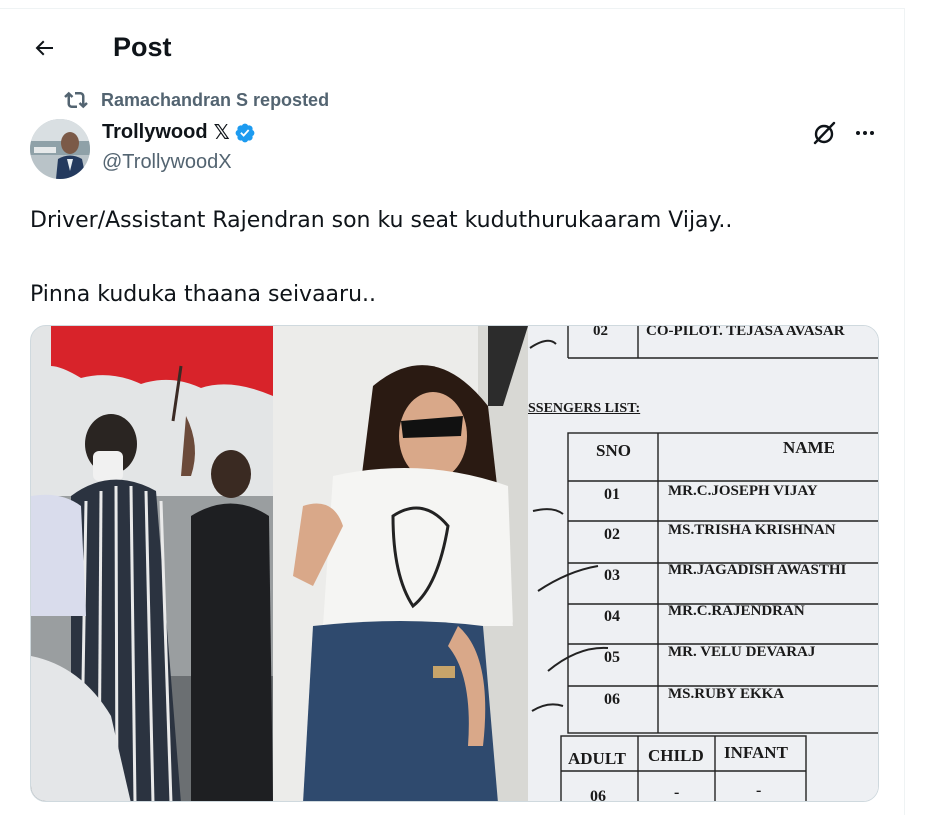  I want to click on author-handle: @TrollywoodX, so click(167, 162).